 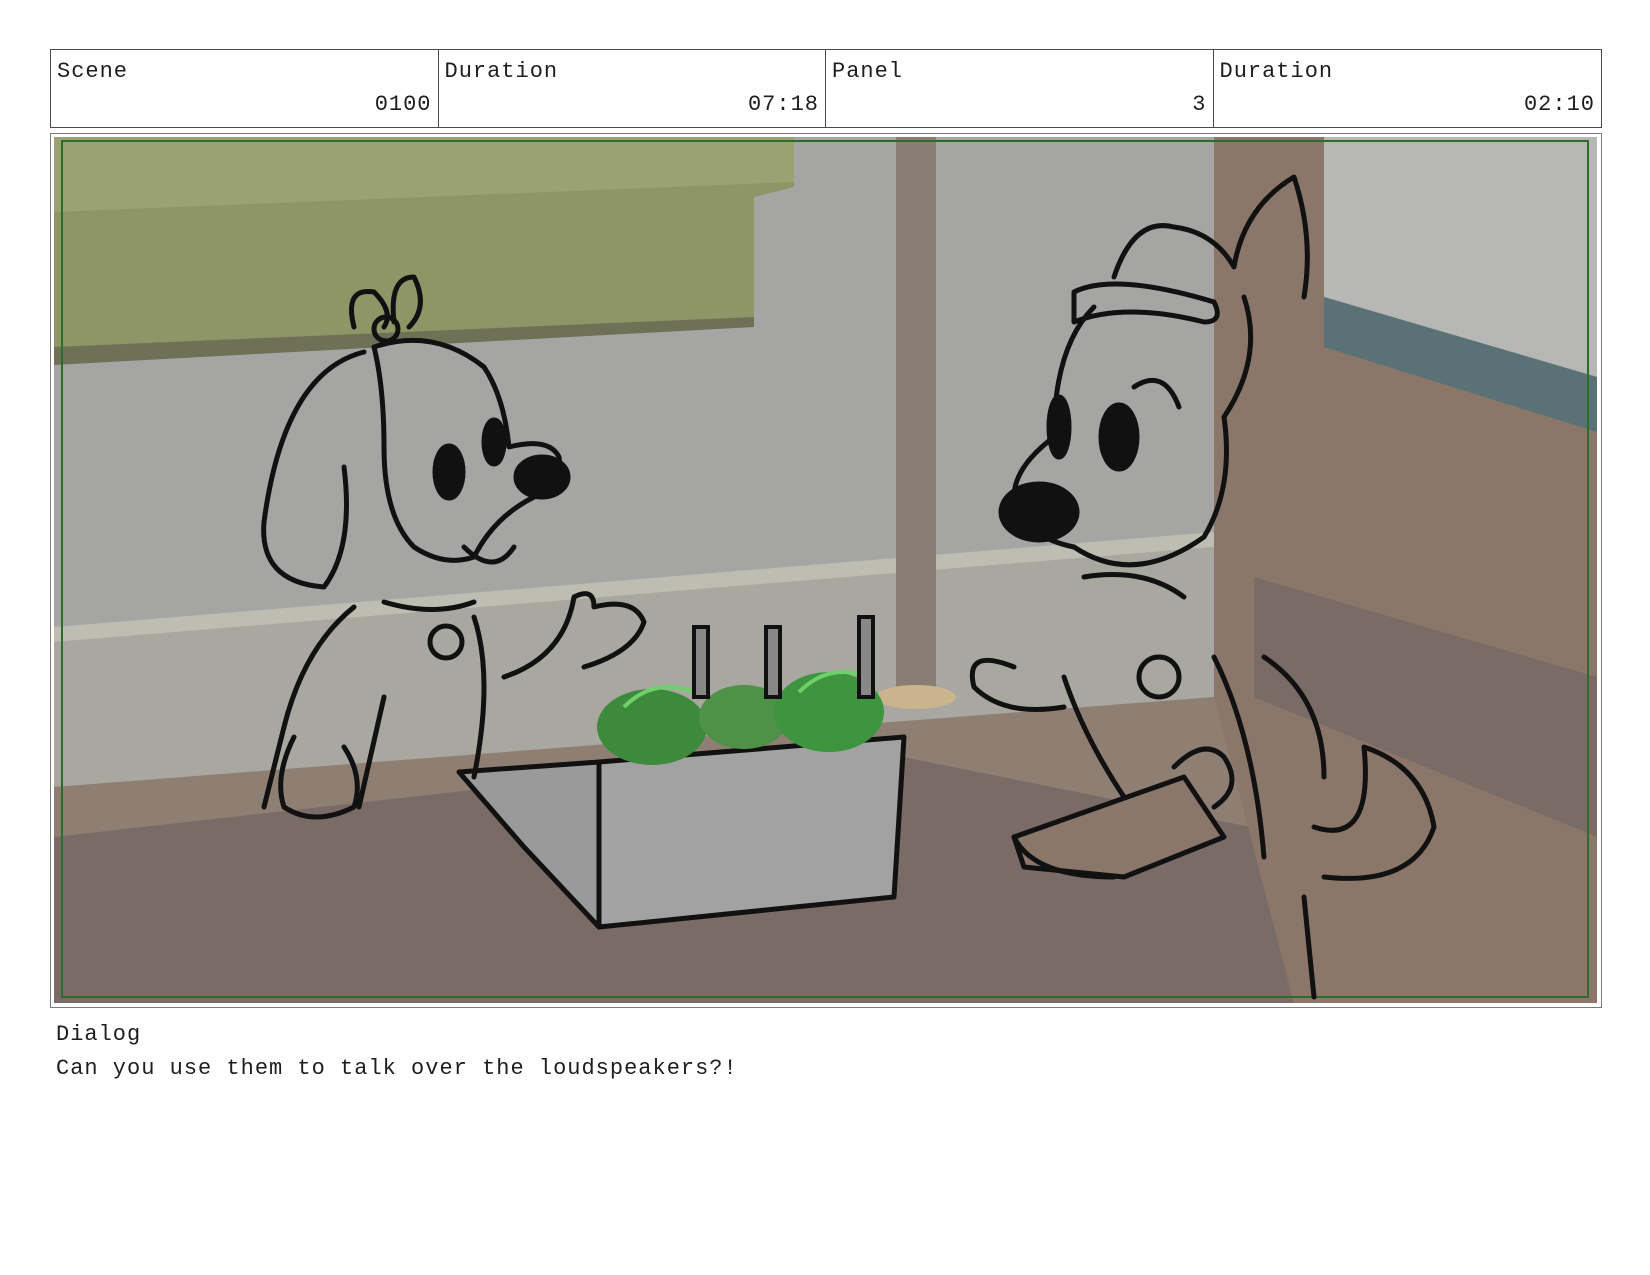 I want to click on panel-value: 3, so click(x=1199, y=104).